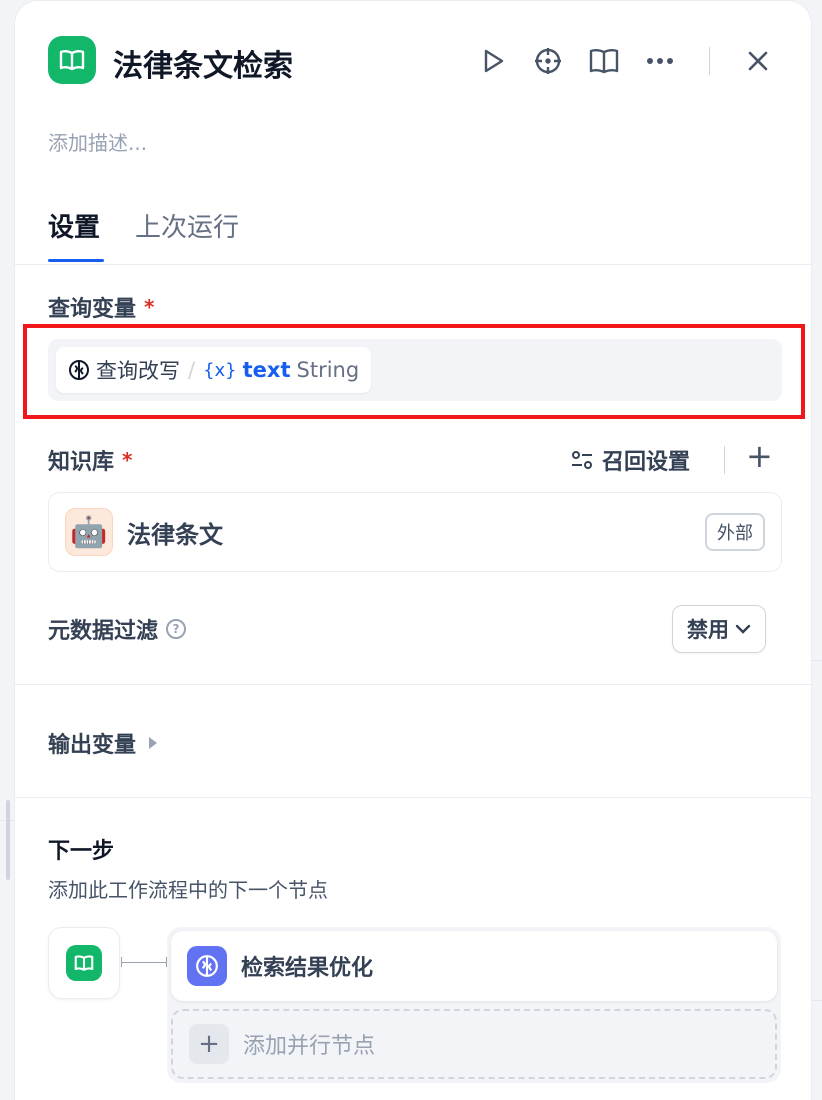  Describe the element at coordinates (493, 61) in the screenshot. I see `play-icon` at that location.